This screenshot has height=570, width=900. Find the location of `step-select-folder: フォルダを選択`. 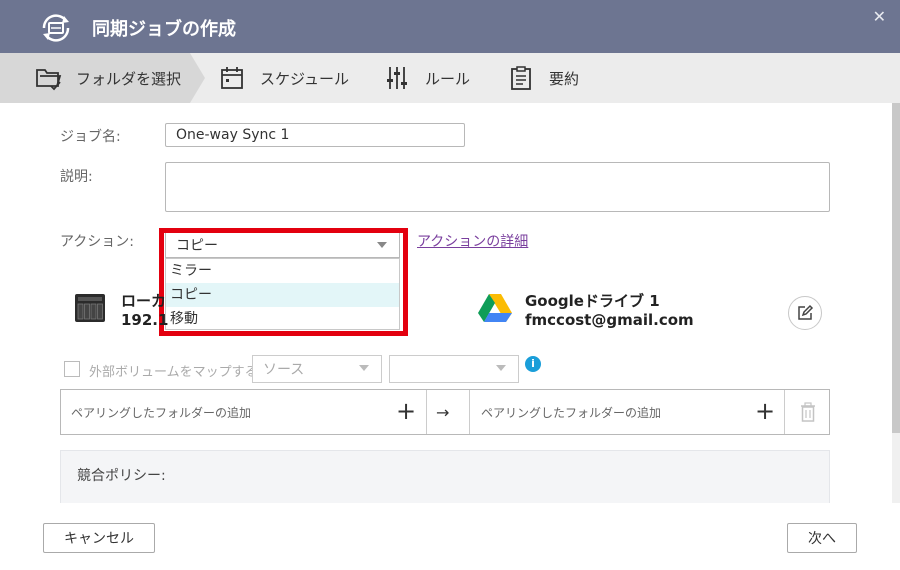

step-select-folder: フォルダを選択 is located at coordinates (107, 78).